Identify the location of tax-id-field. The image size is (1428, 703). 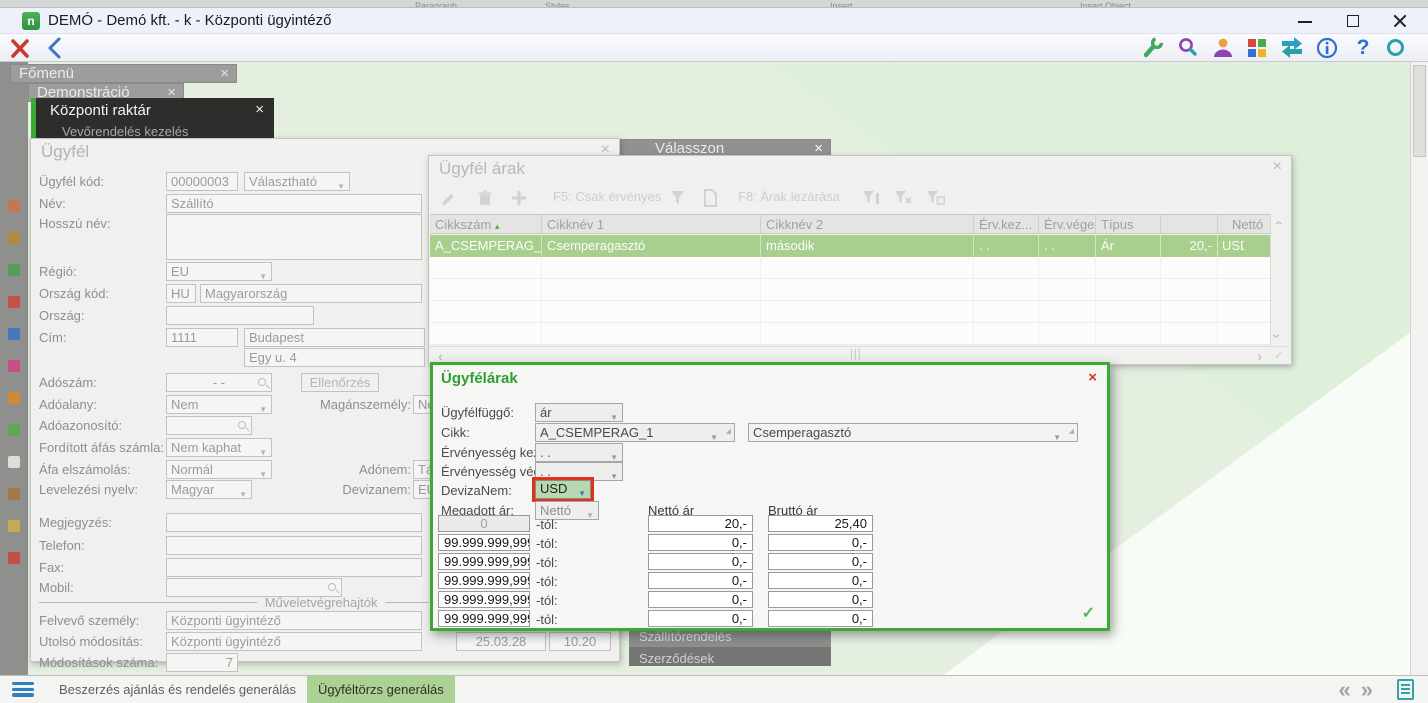
(209, 425).